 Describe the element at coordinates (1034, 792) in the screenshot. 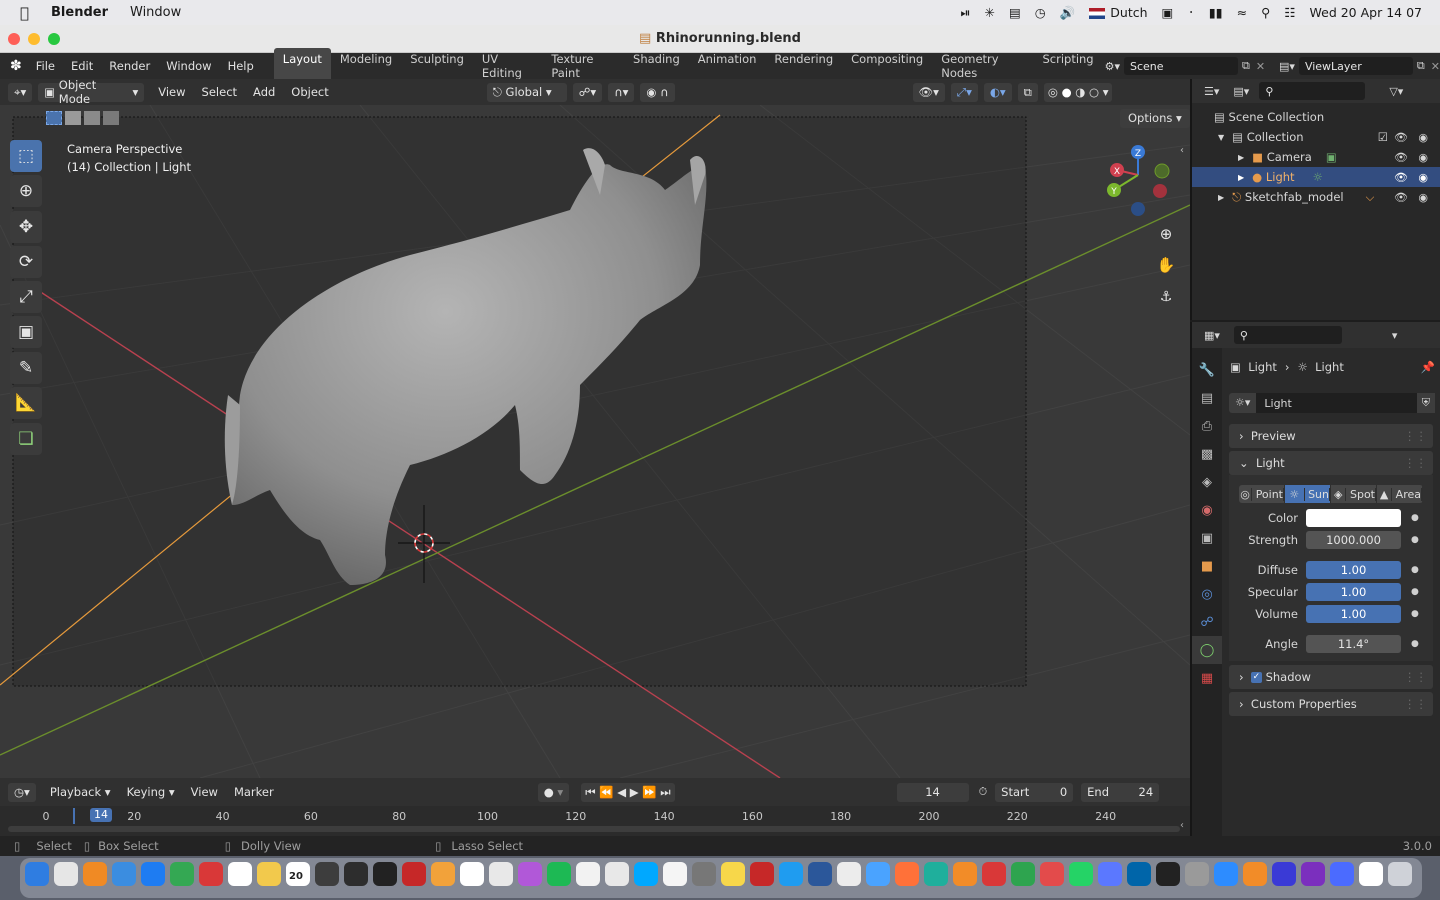

I see `start-frame-field: Start 0` at that location.